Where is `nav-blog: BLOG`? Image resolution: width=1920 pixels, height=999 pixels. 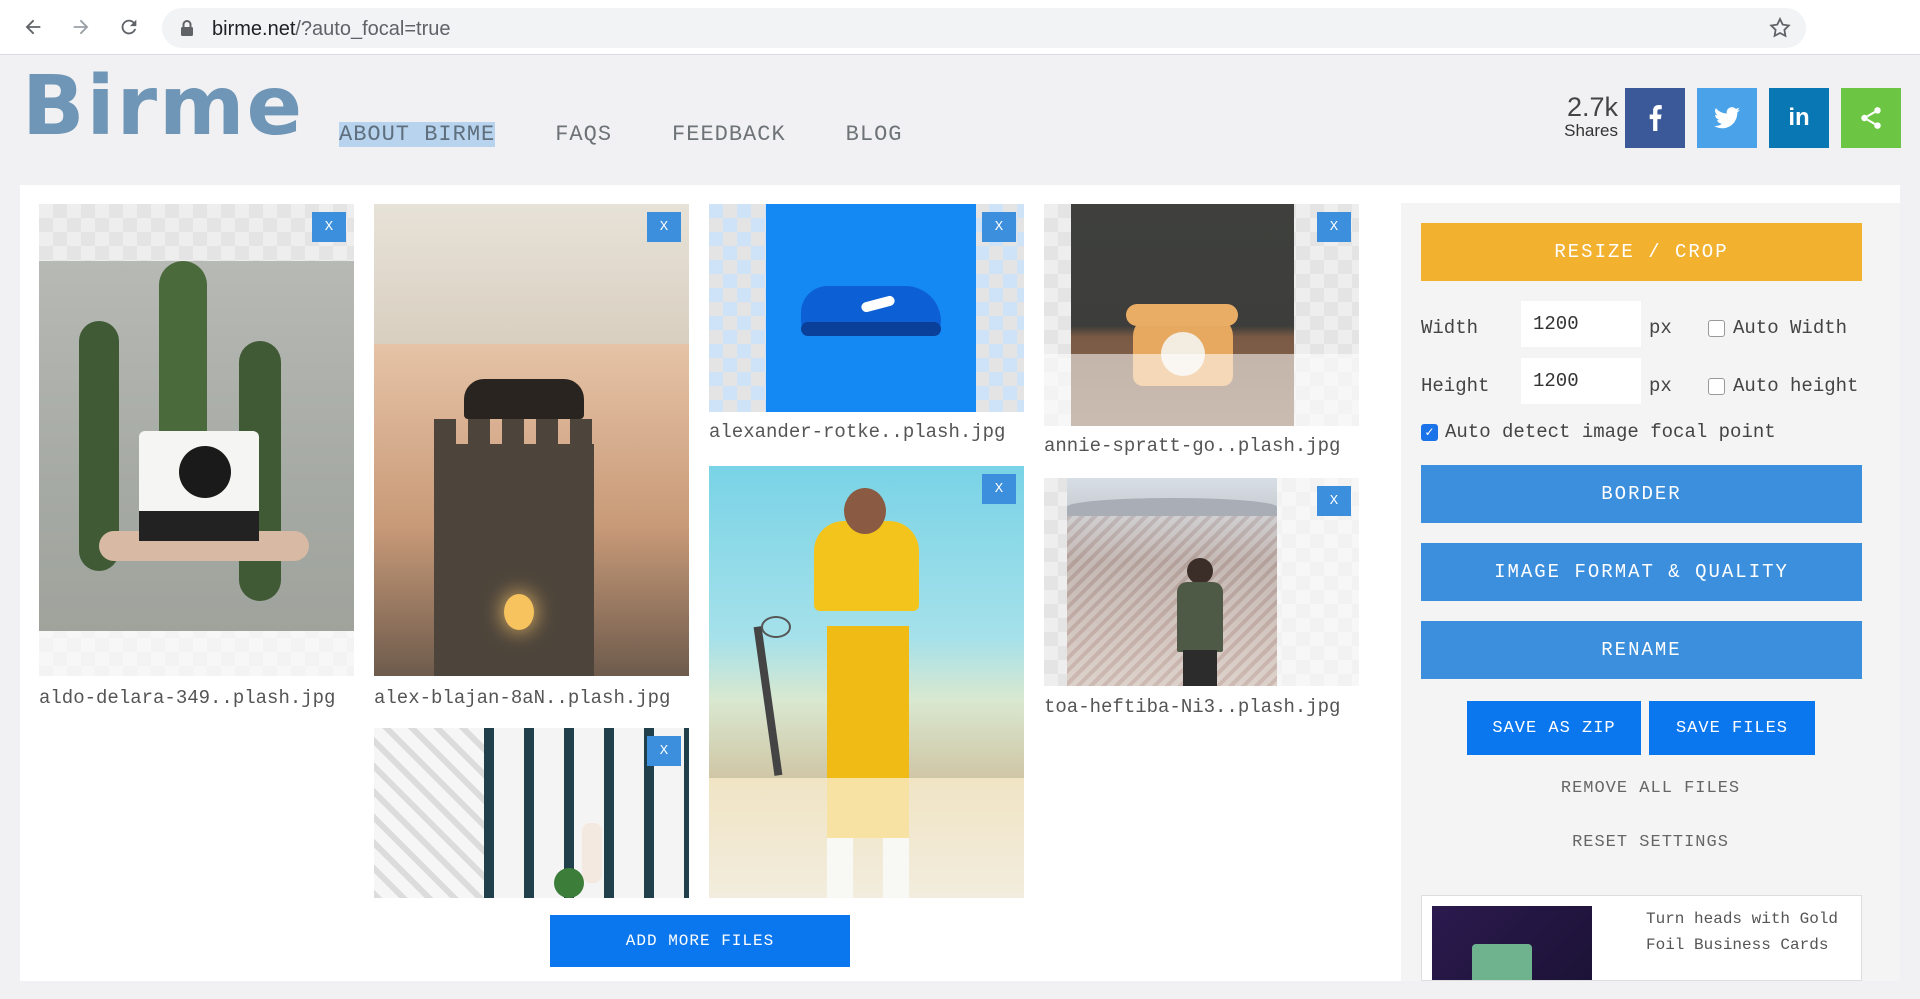
nav-blog: BLOG is located at coordinates (874, 134).